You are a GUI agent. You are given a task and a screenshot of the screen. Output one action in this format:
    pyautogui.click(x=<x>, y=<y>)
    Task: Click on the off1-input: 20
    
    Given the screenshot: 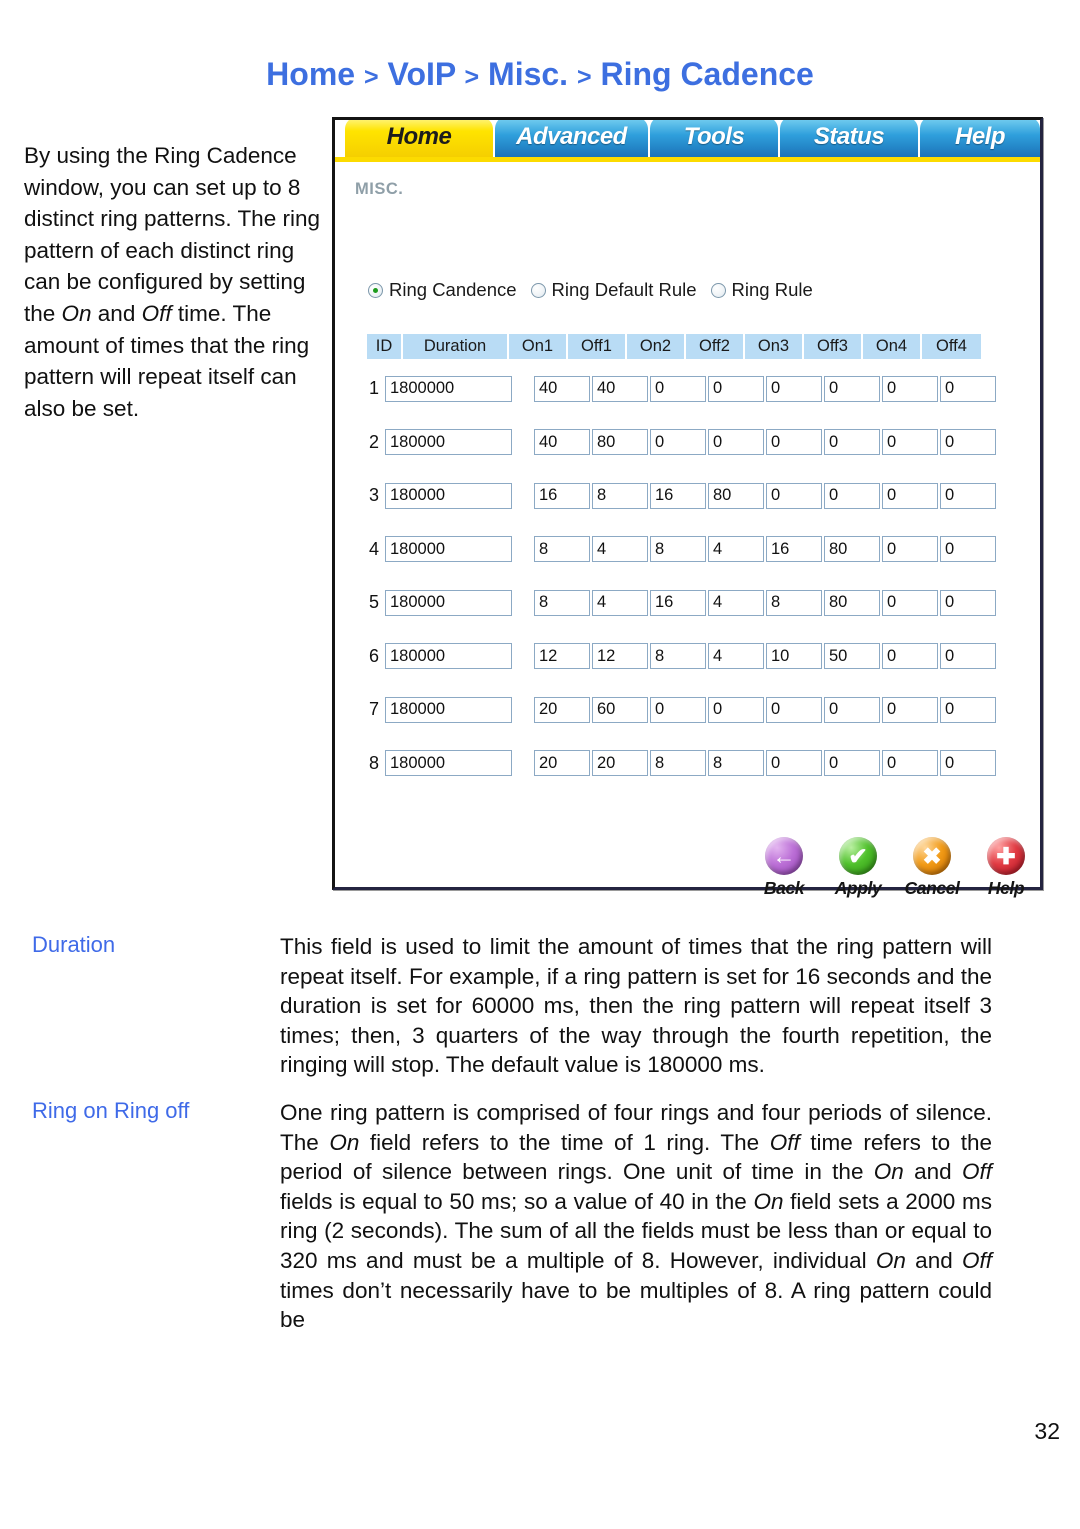 What is the action you would take?
    pyautogui.click(x=620, y=763)
    